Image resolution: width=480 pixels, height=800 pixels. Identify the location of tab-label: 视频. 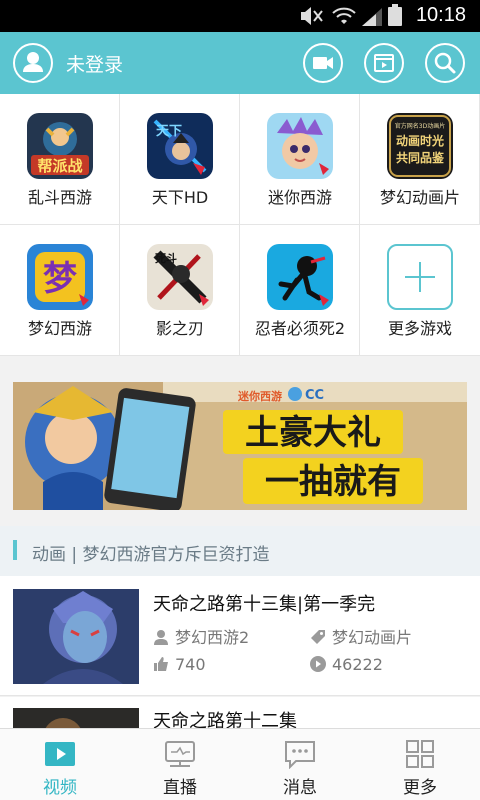
(60, 788).